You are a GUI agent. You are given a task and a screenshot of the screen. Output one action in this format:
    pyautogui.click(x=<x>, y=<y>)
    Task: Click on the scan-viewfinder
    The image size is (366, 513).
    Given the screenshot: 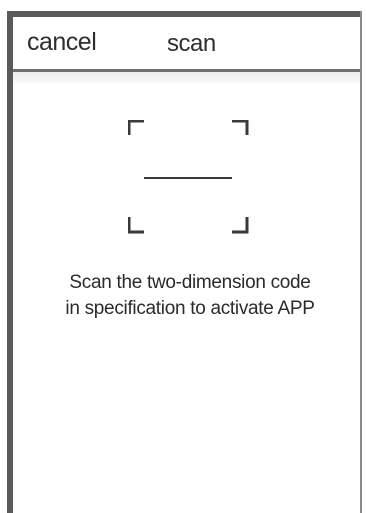 What is the action you would take?
    pyautogui.click(x=189, y=179)
    